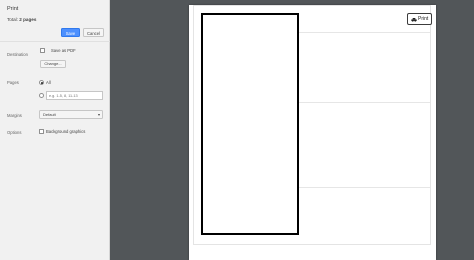  Describe the element at coordinates (66, 131) in the screenshot. I see `background-graphics-label: Background graphics` at that location.